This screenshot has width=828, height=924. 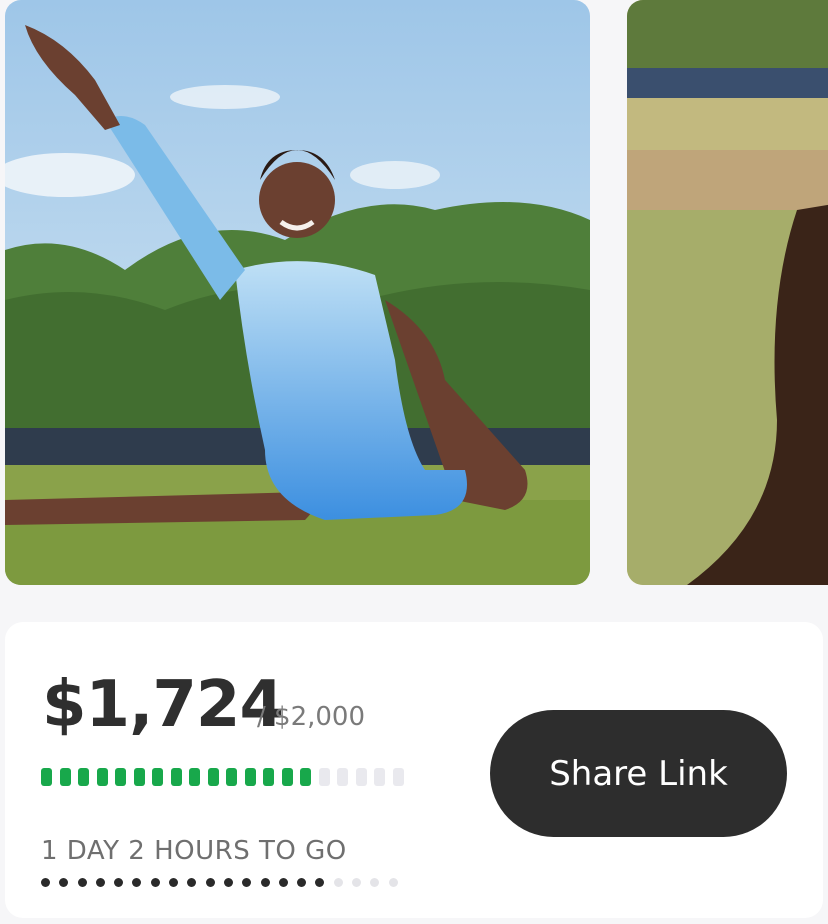 What do you see at coordinates (638, 773) in the screenshot?
I see `share-link-button: Share Link` at bounding box center [638, 773].